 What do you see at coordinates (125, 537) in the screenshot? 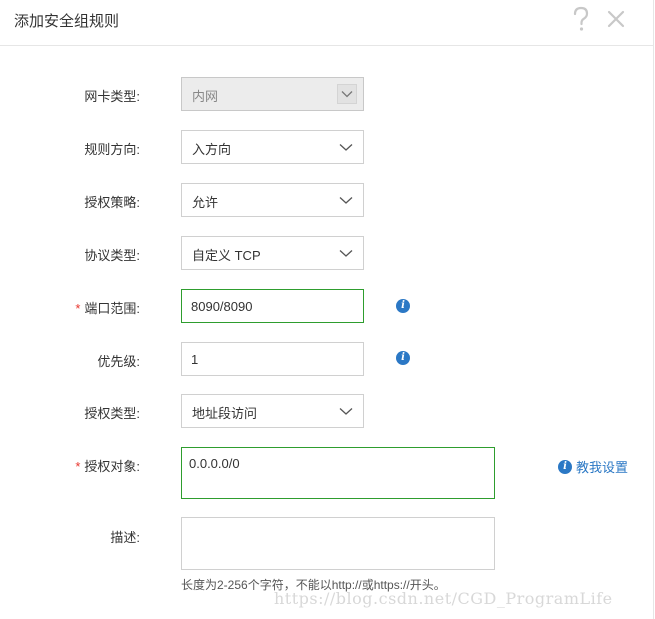
I see `description-label: 描述:` at bounding box center [125, 537].